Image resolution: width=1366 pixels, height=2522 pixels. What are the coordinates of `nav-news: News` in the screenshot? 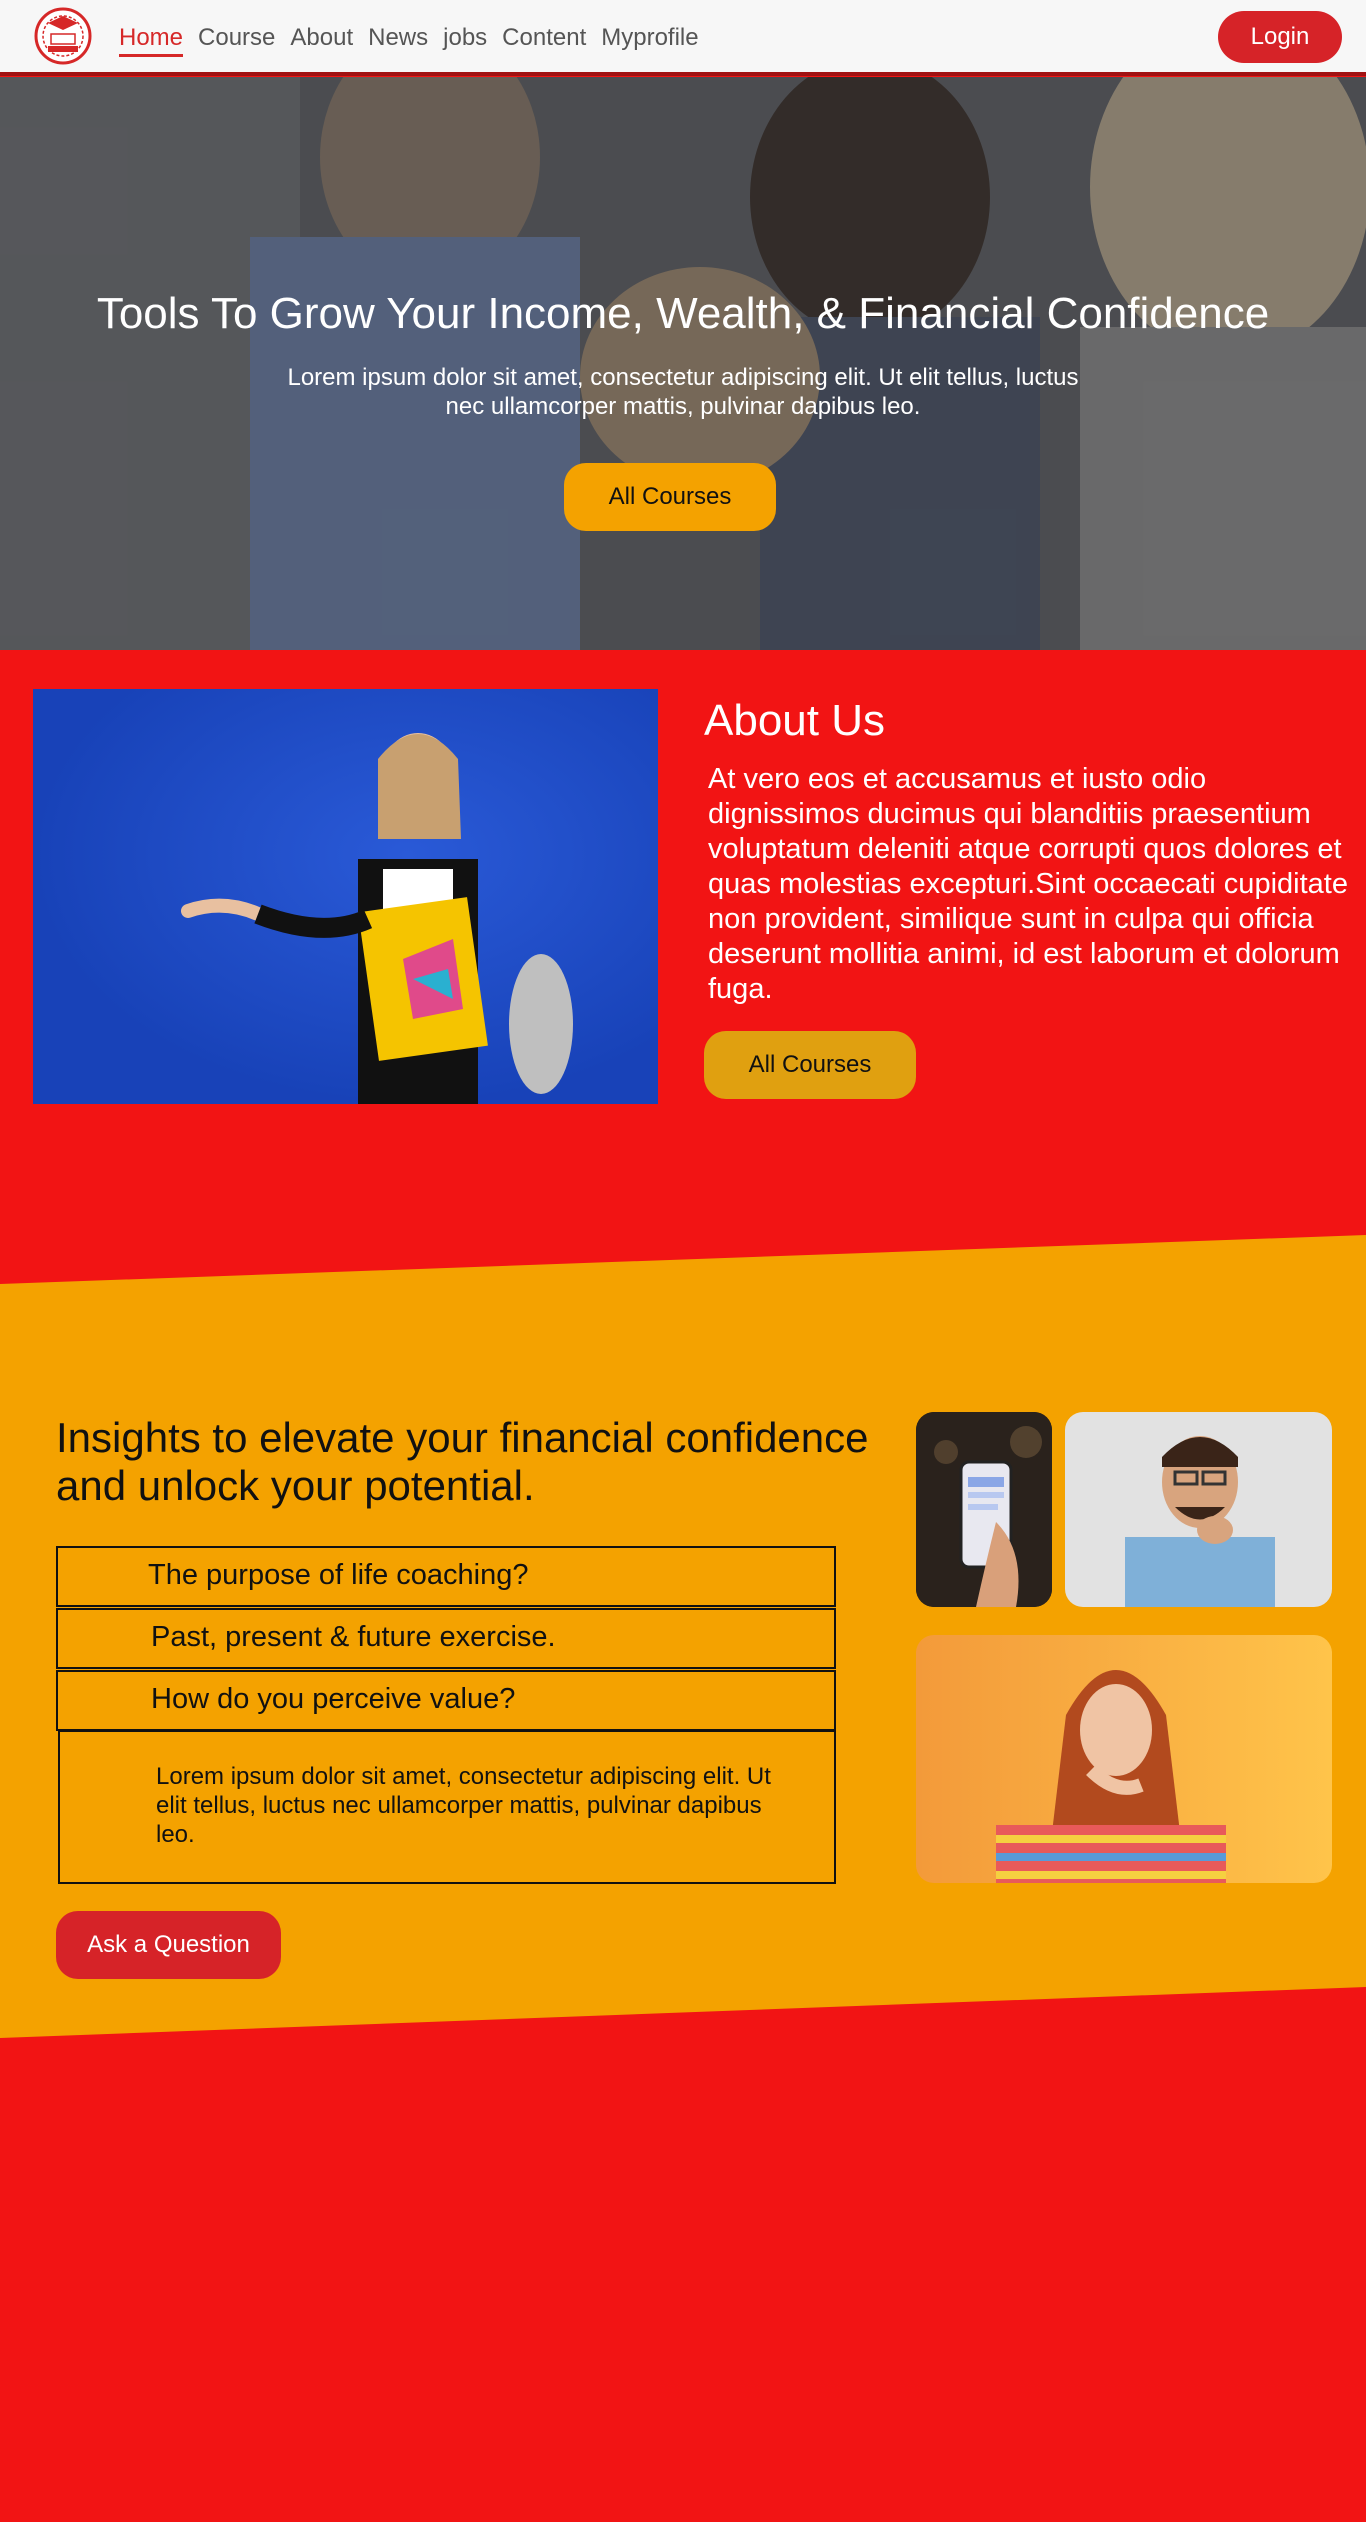 It's located at (398, 40).